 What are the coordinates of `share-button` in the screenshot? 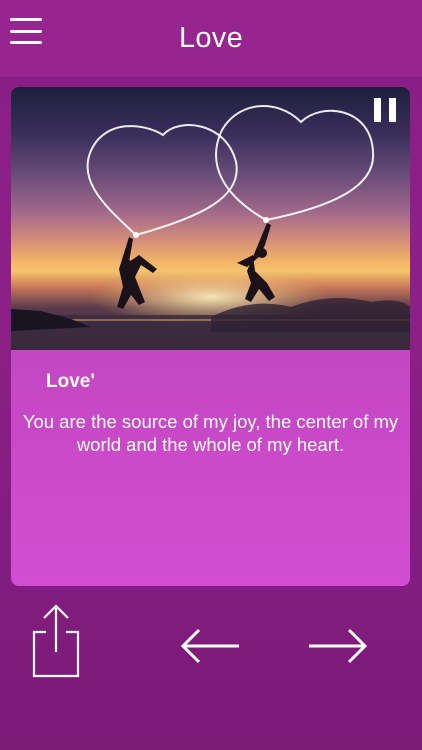 It's located at (56, 641).